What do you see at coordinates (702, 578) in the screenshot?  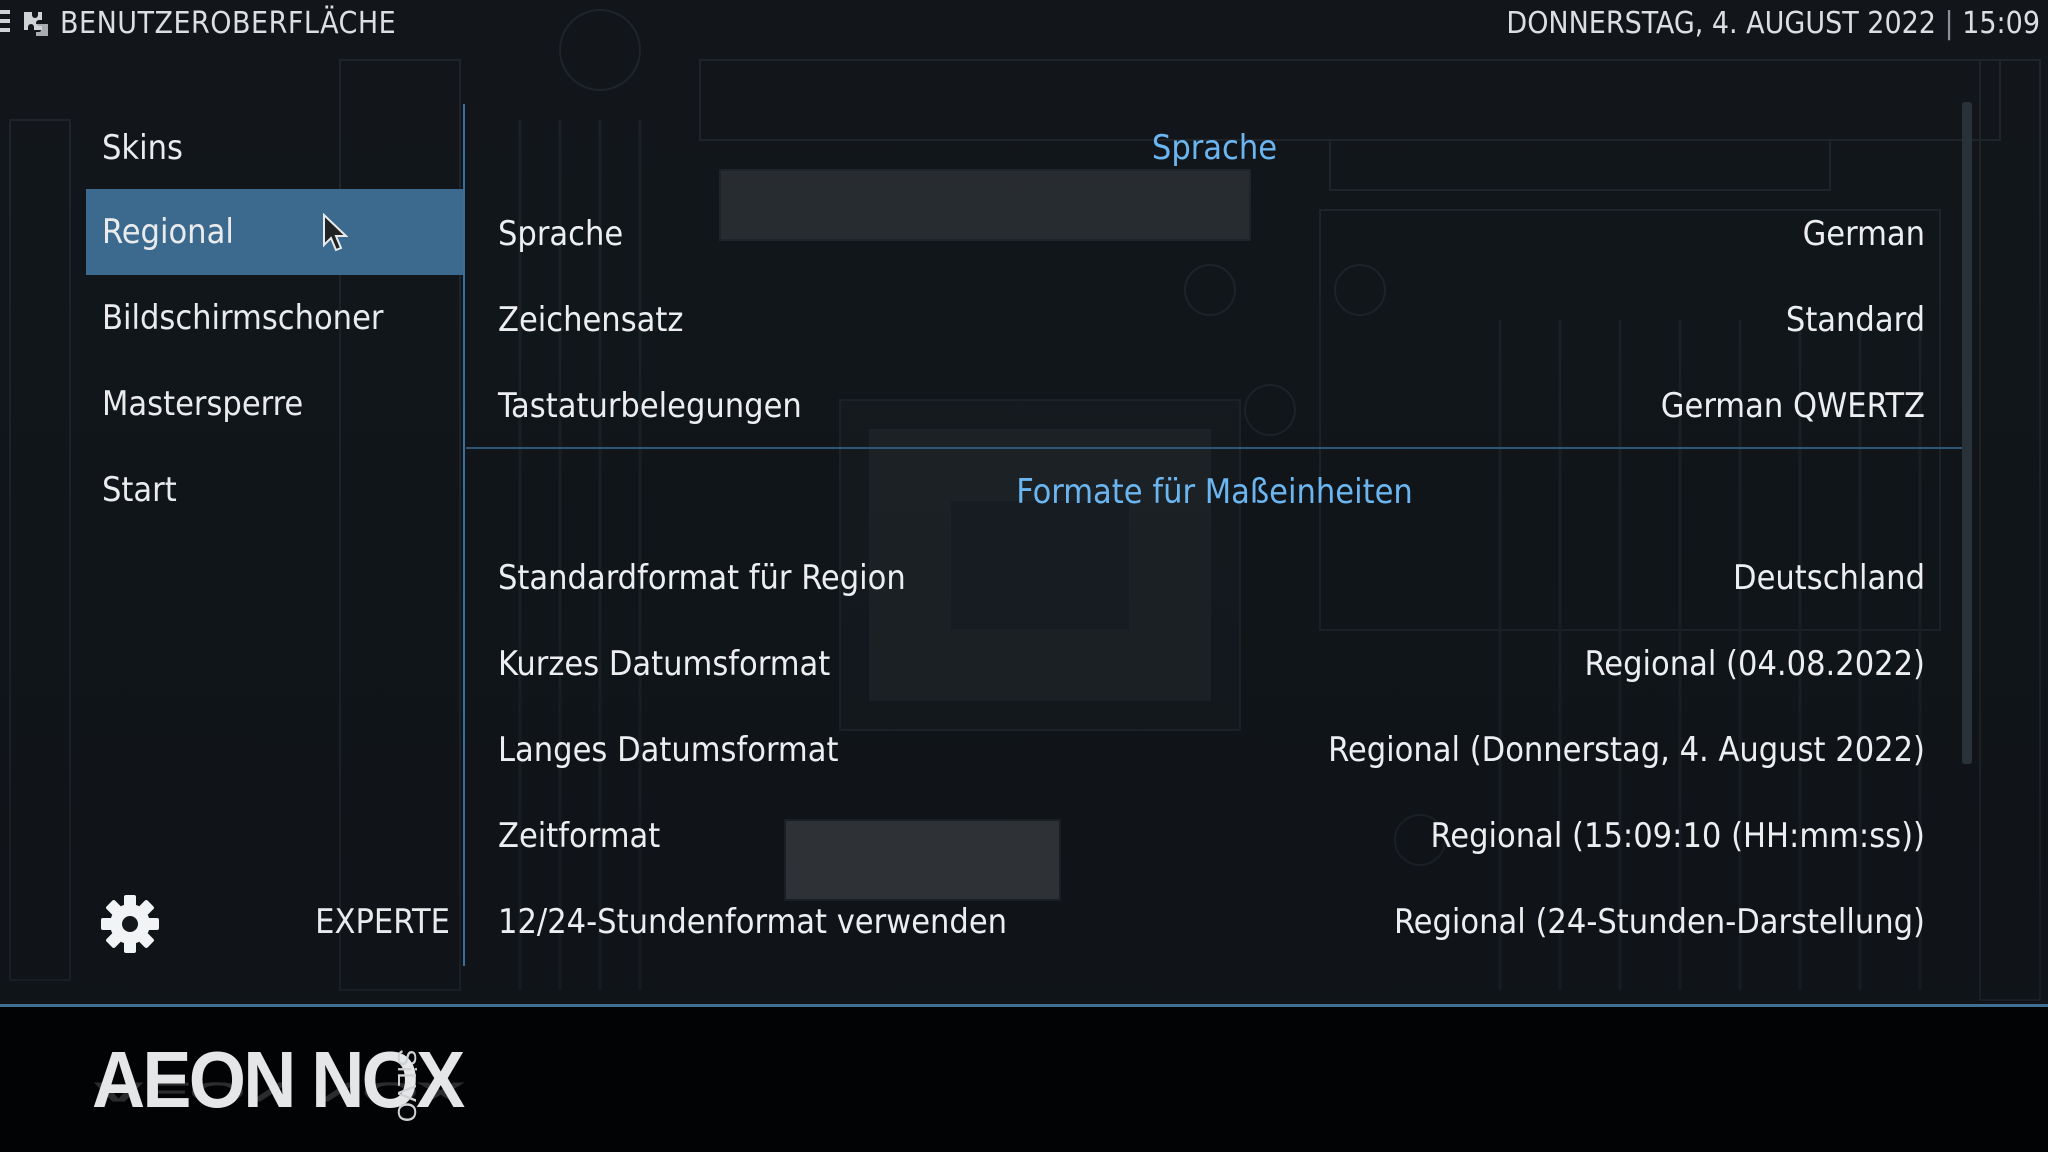 I see `setting-label: Standardformat für Region` at bounding box center [702, 578].